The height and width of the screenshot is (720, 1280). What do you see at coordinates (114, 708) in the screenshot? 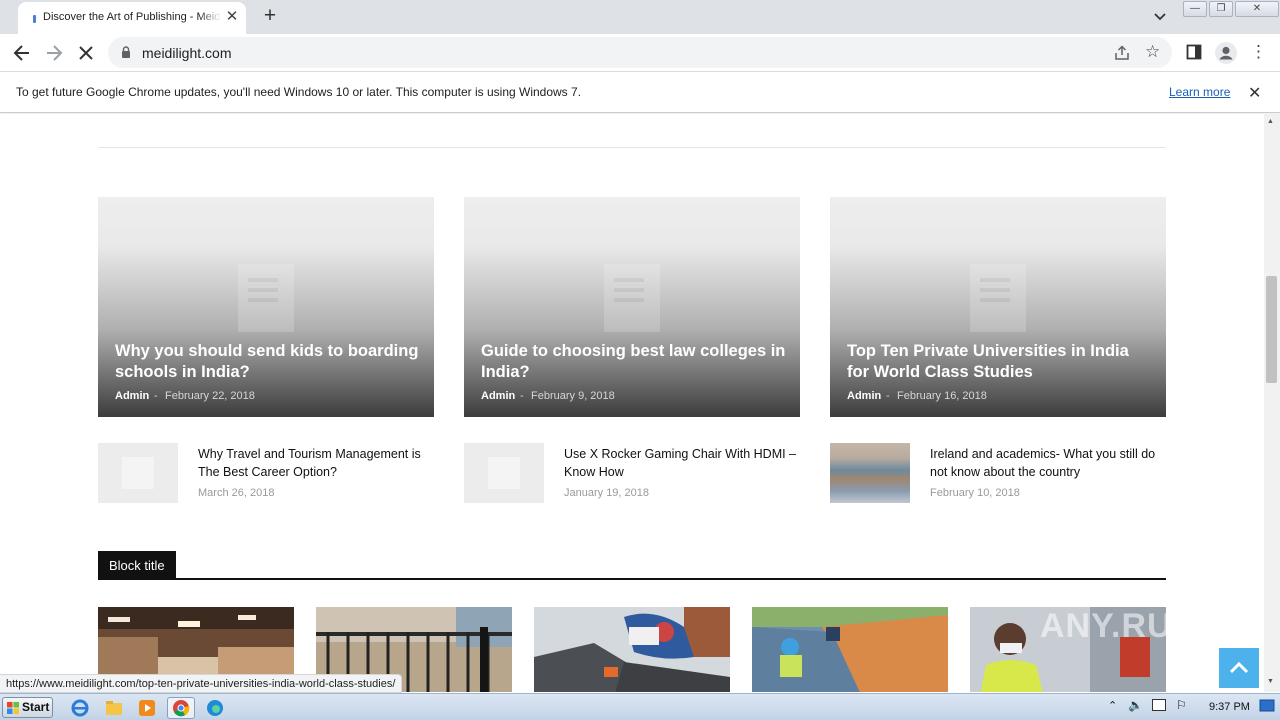
I see `file-explorer-icon` at bounding box center [114, 708].